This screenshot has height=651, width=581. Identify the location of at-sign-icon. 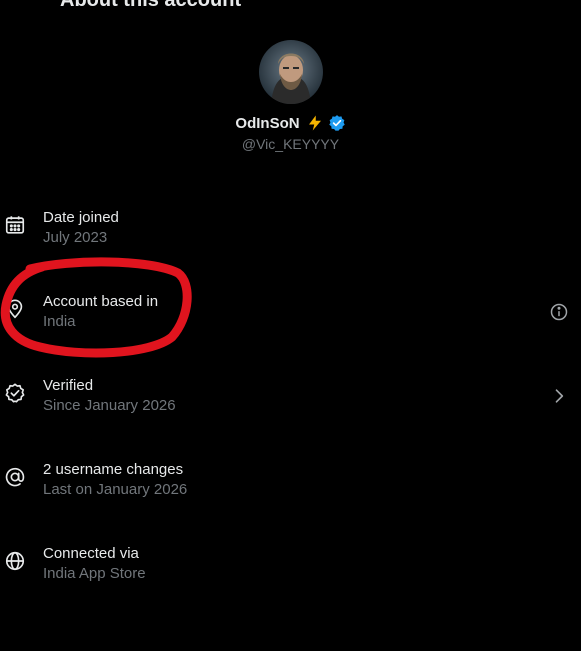
(15, 477).